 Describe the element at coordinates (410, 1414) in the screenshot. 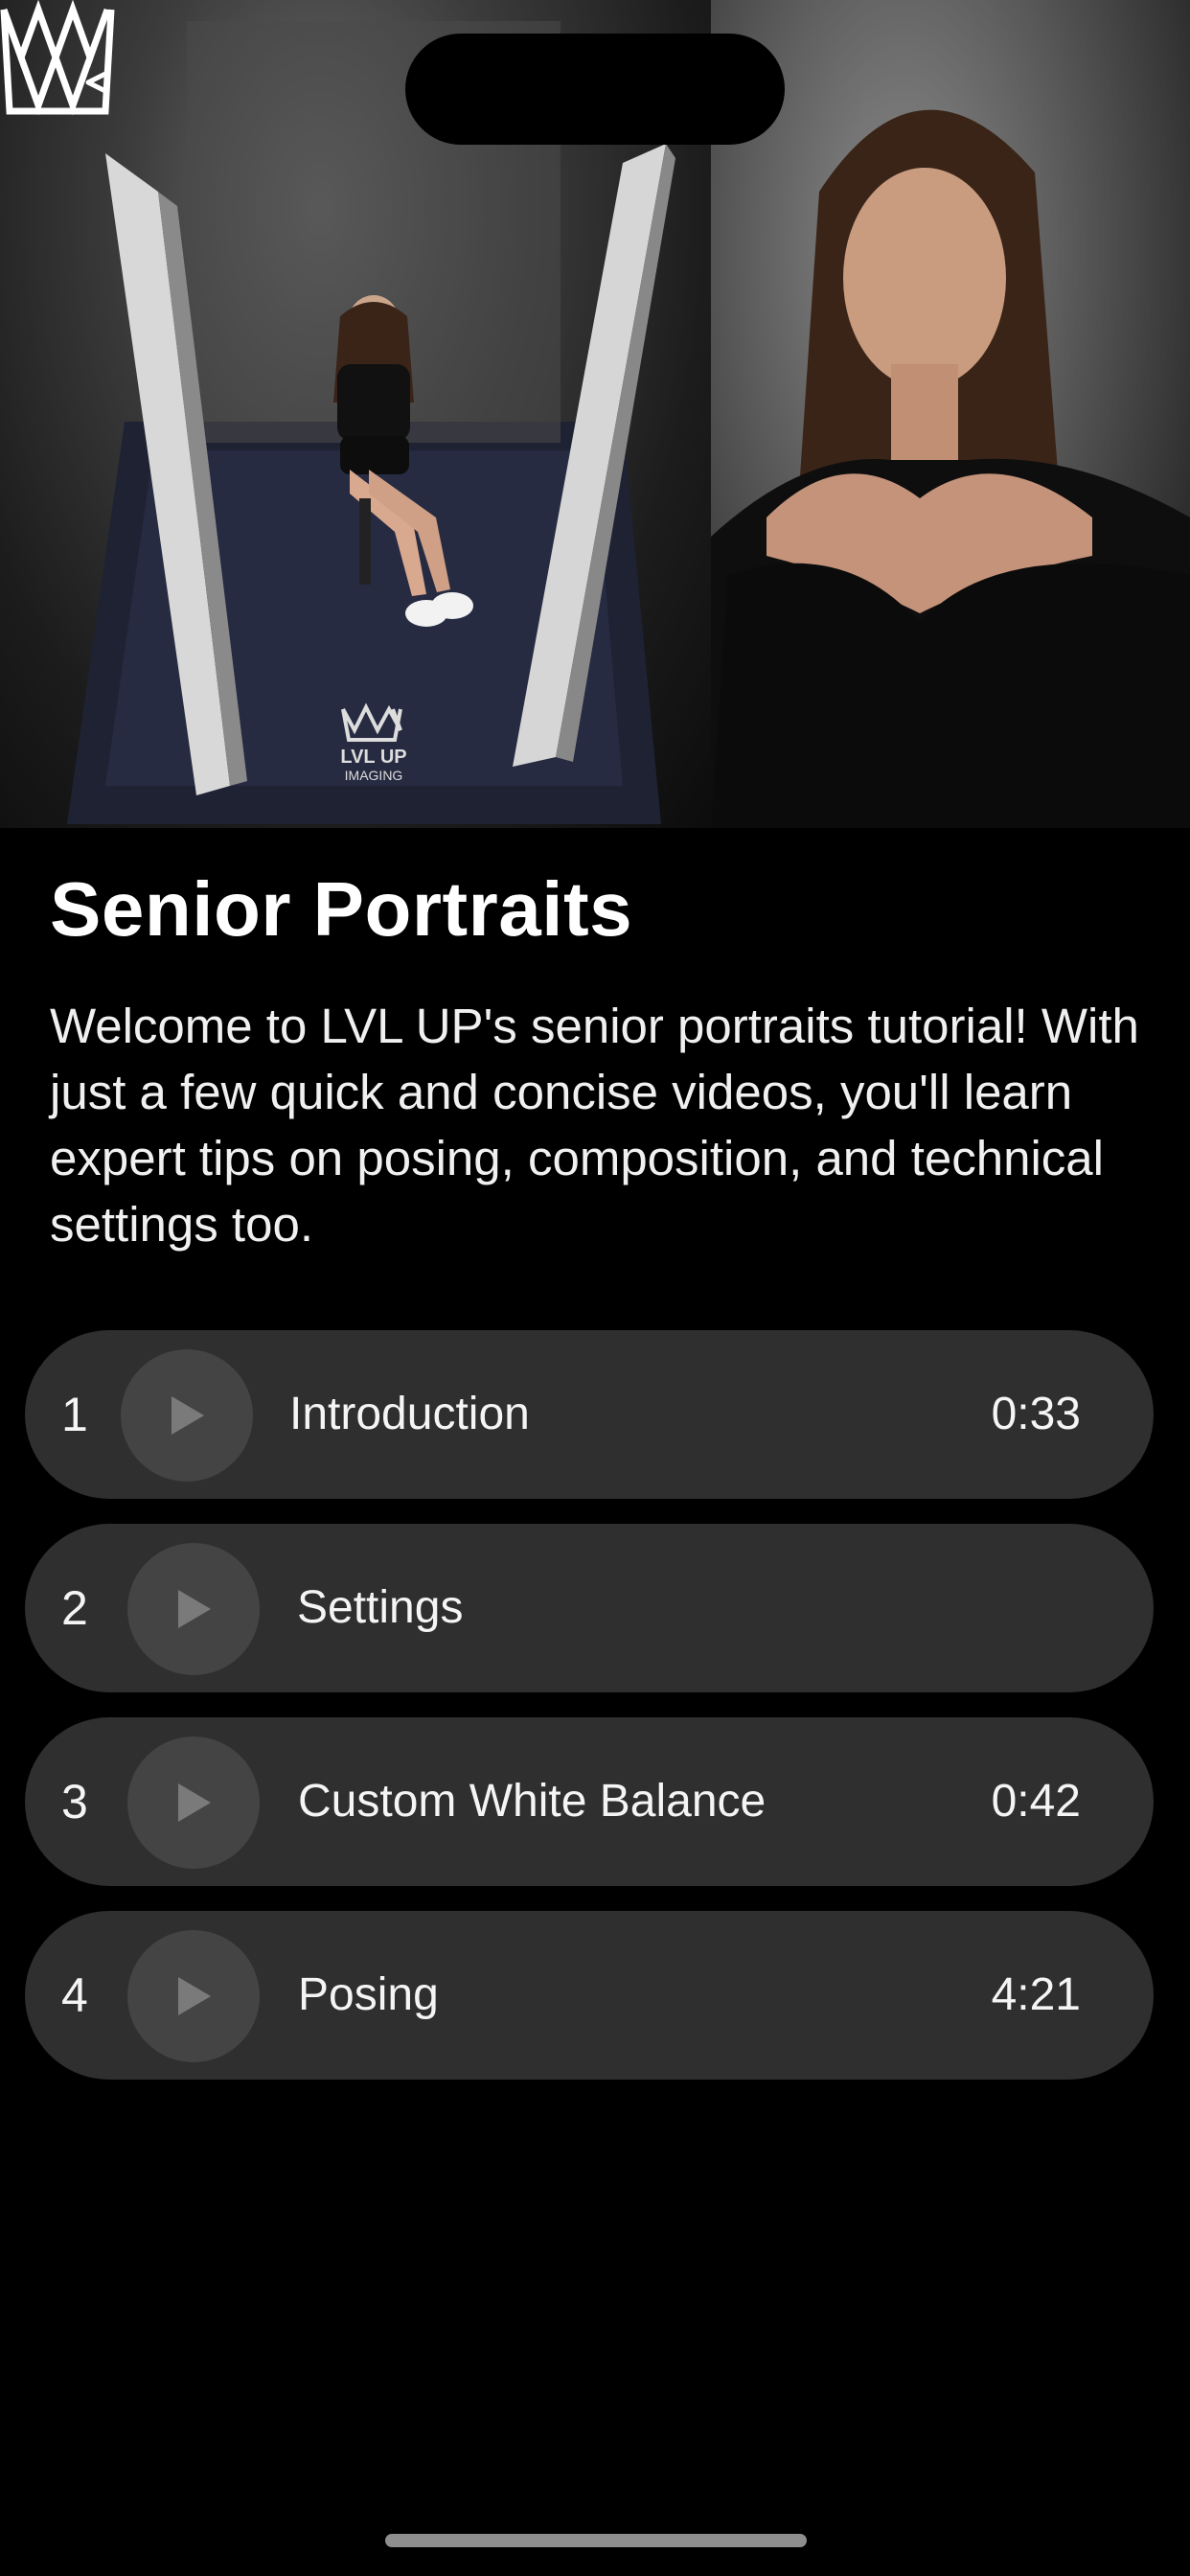

I see `video-title: Introduction` at that location.